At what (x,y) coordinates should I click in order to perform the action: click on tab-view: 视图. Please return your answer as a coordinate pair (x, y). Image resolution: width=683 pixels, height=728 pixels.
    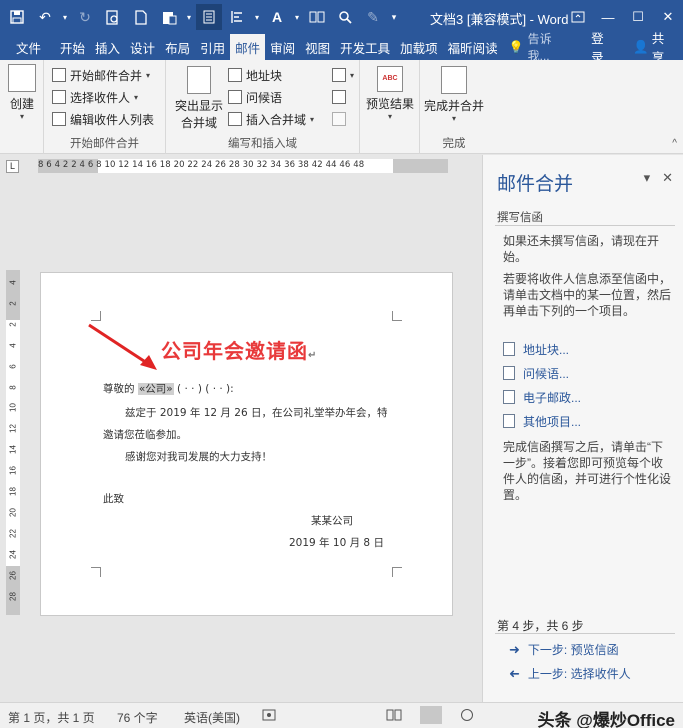
    Looking at the image, I should click on (317, 47).